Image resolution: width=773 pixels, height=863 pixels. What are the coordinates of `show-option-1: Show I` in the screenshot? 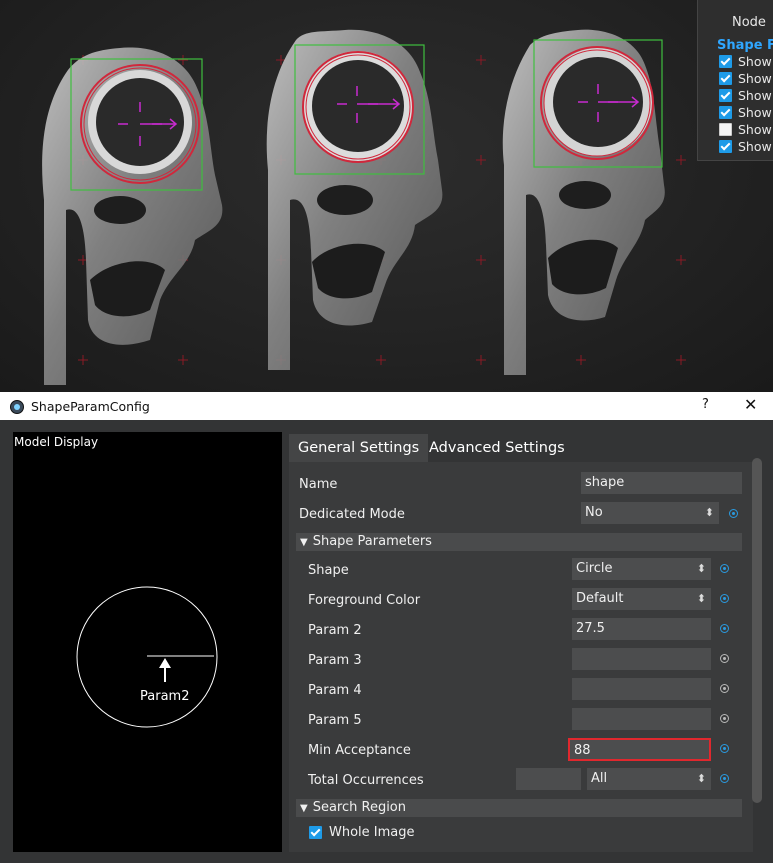 It's located at (746, 61).